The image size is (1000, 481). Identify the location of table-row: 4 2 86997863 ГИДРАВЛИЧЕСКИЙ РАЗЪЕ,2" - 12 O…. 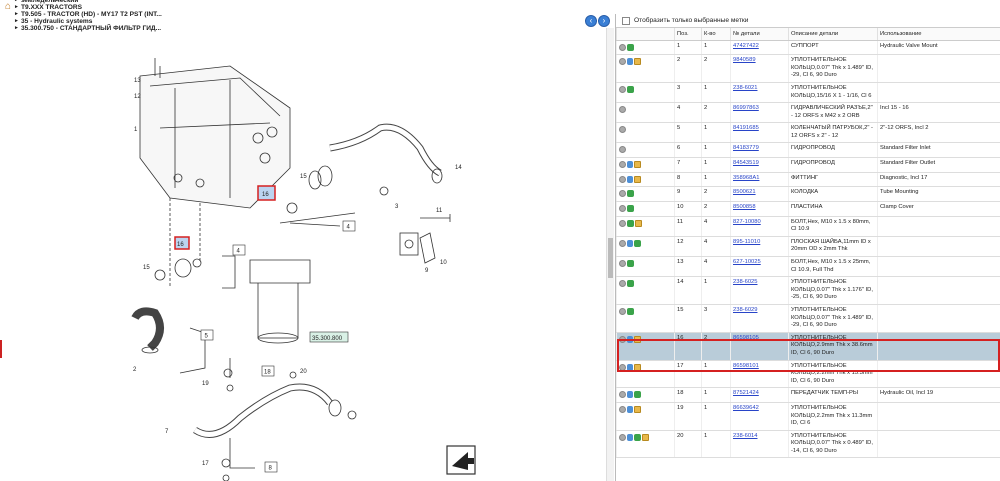
(808, 113).